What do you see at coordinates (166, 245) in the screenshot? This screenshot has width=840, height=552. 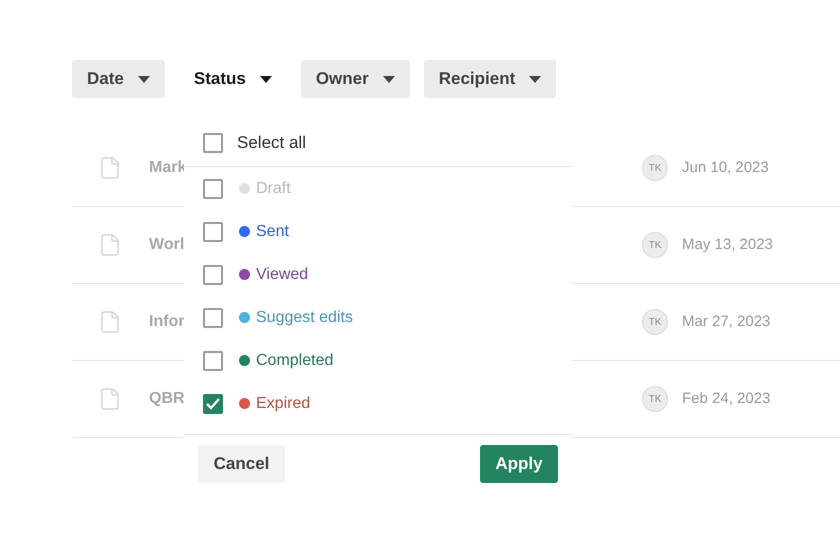 I see `document-name: Worl` at bounding box center [166, 245].